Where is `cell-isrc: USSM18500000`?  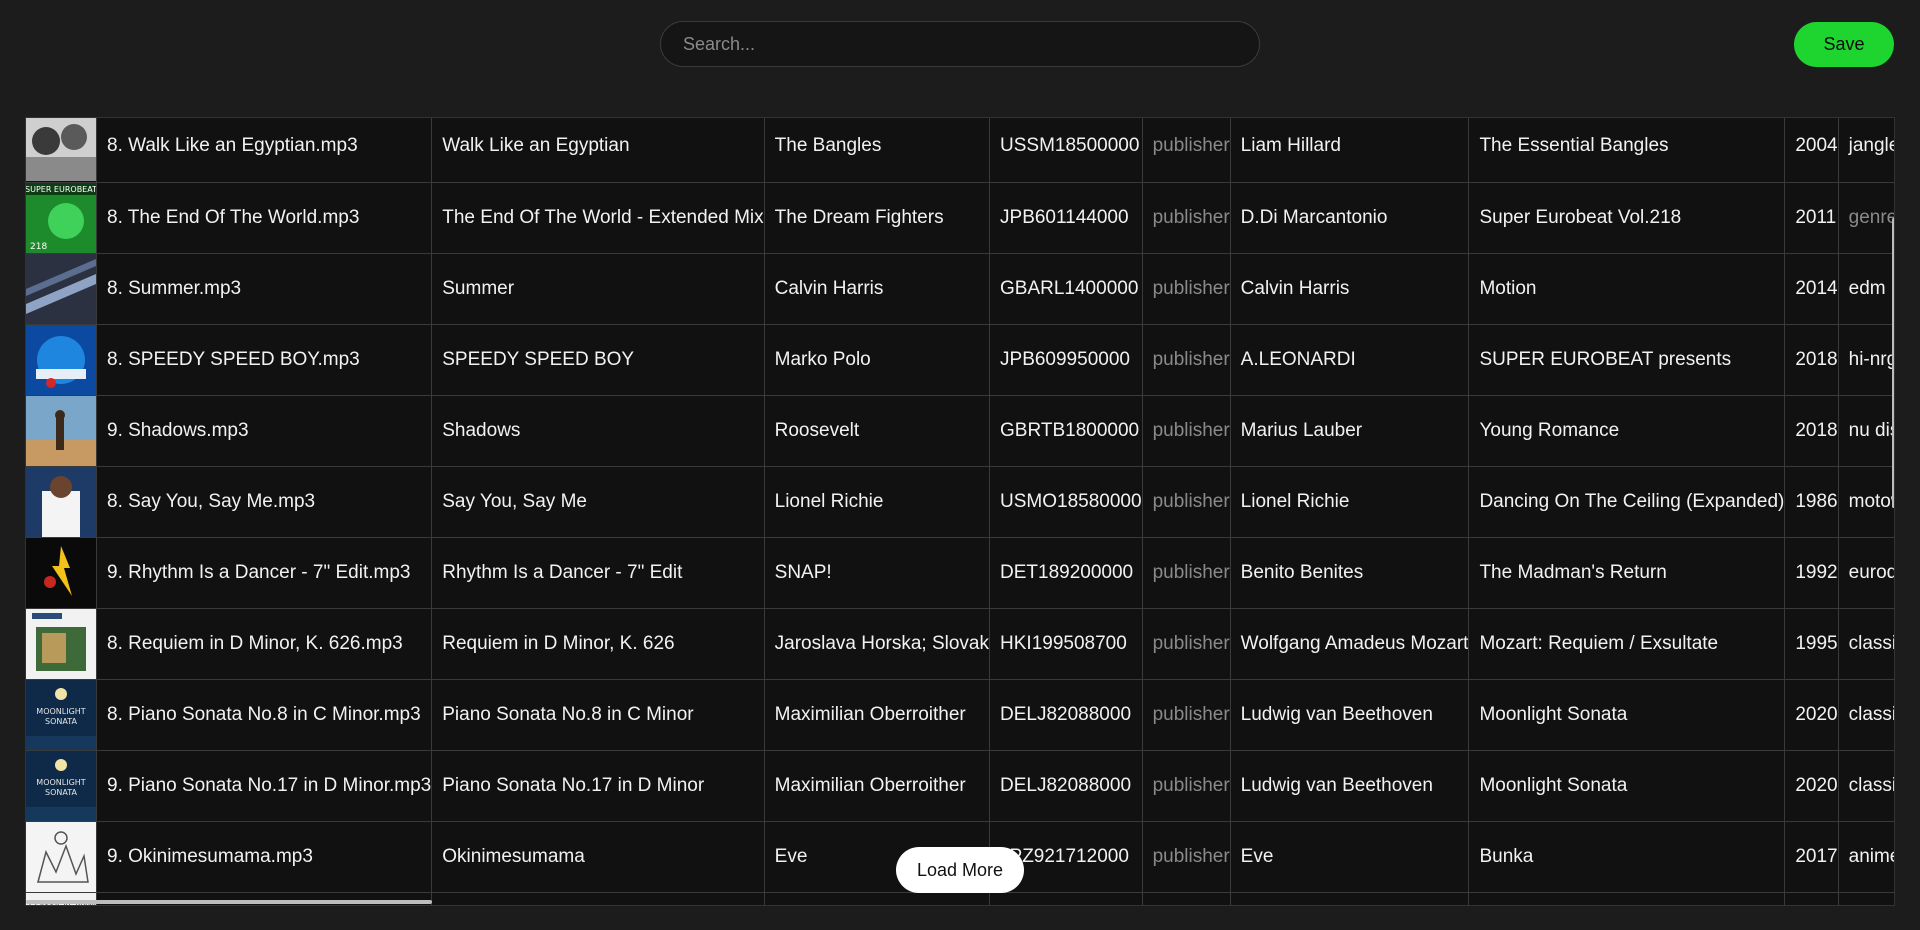
cell-isrc: USSM18500000 is located at coordinates (1066, 150).